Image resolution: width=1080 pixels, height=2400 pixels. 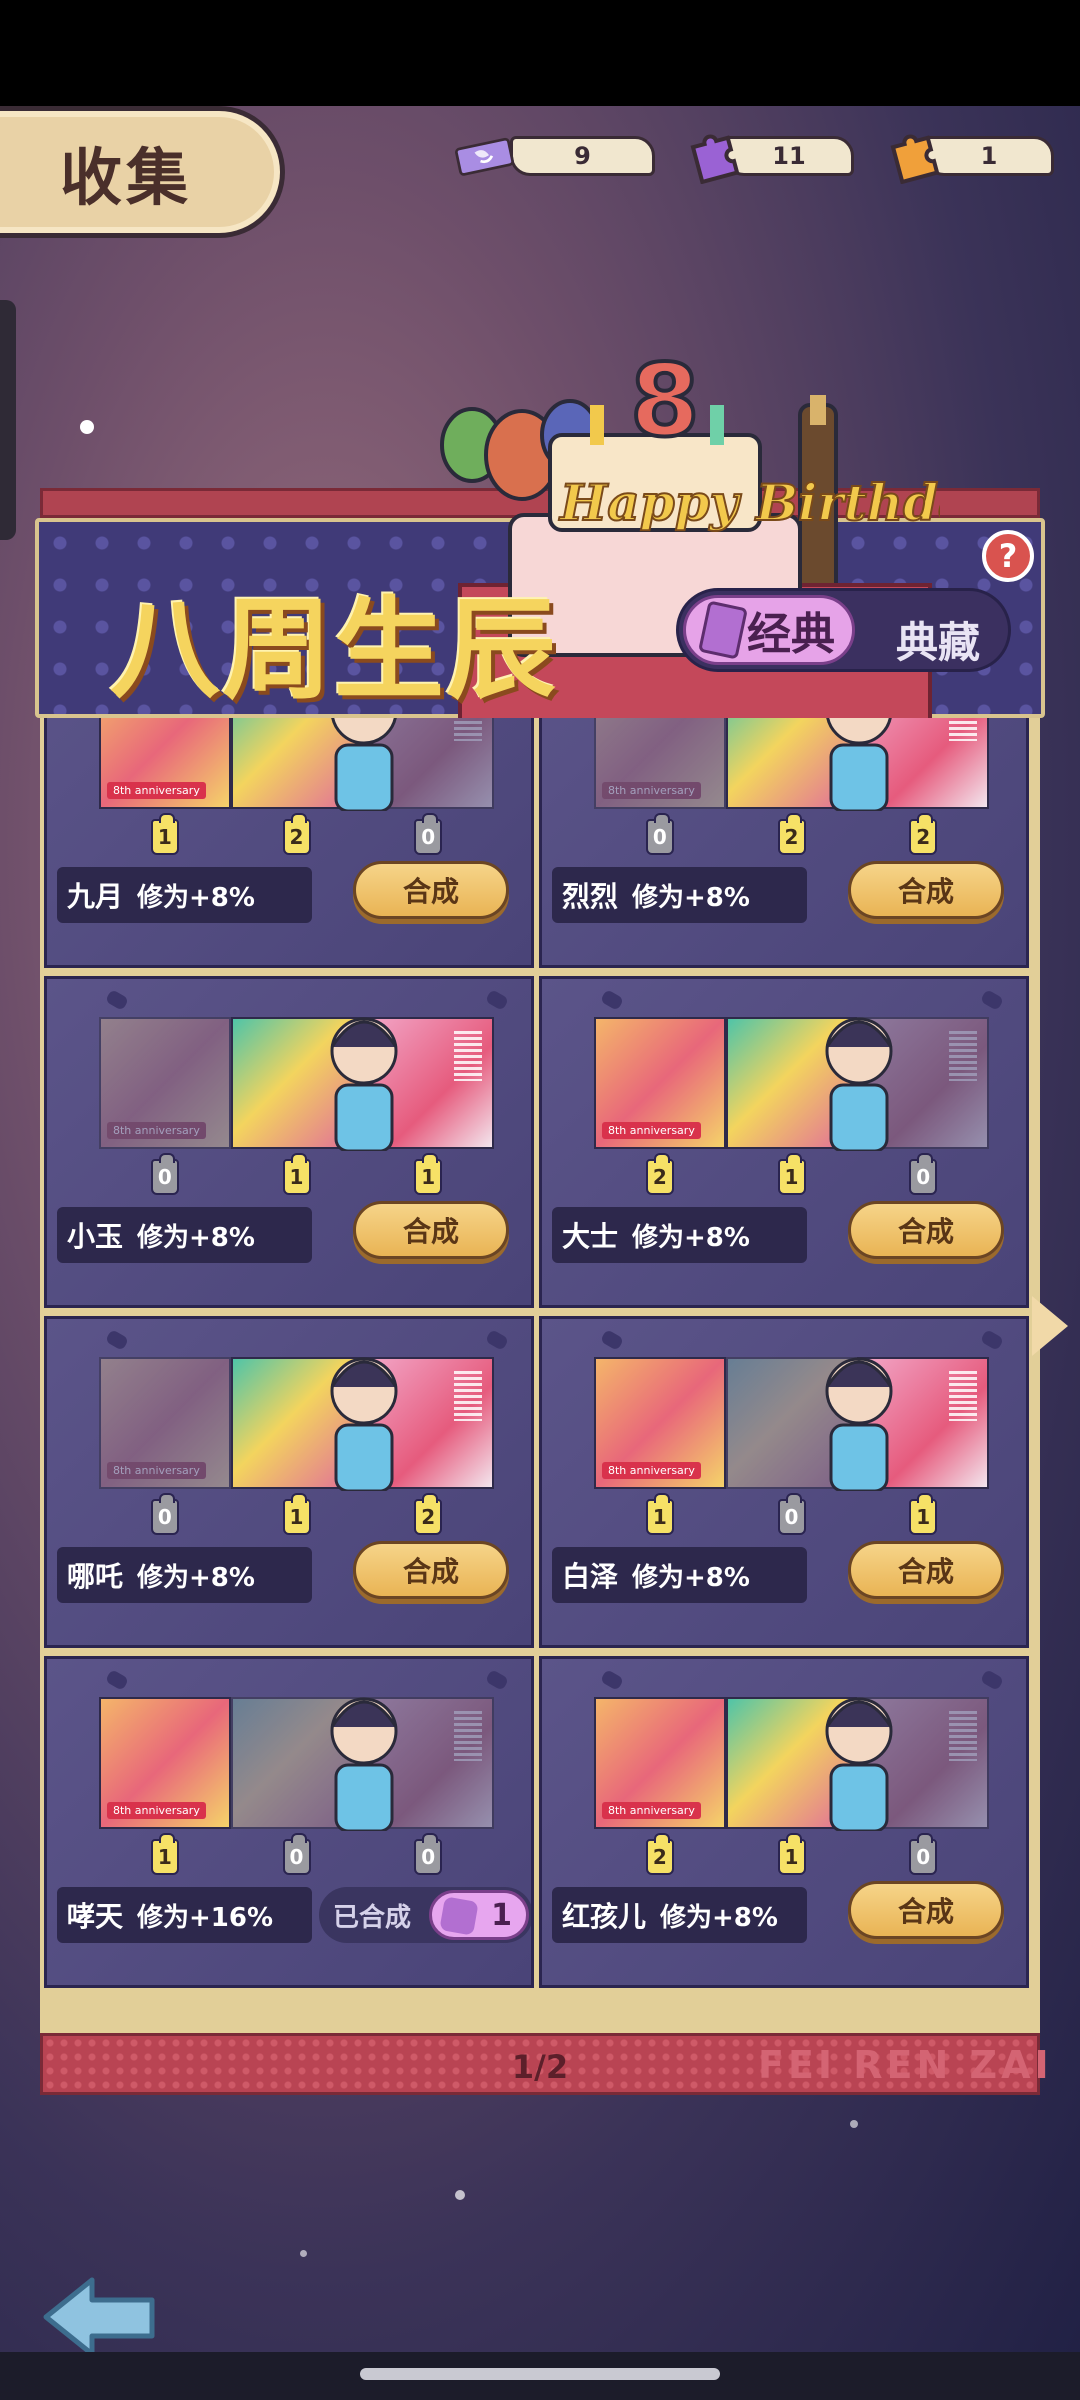 I want to click on piece-counts: 1 0 1, so click(x=791, y=1514).